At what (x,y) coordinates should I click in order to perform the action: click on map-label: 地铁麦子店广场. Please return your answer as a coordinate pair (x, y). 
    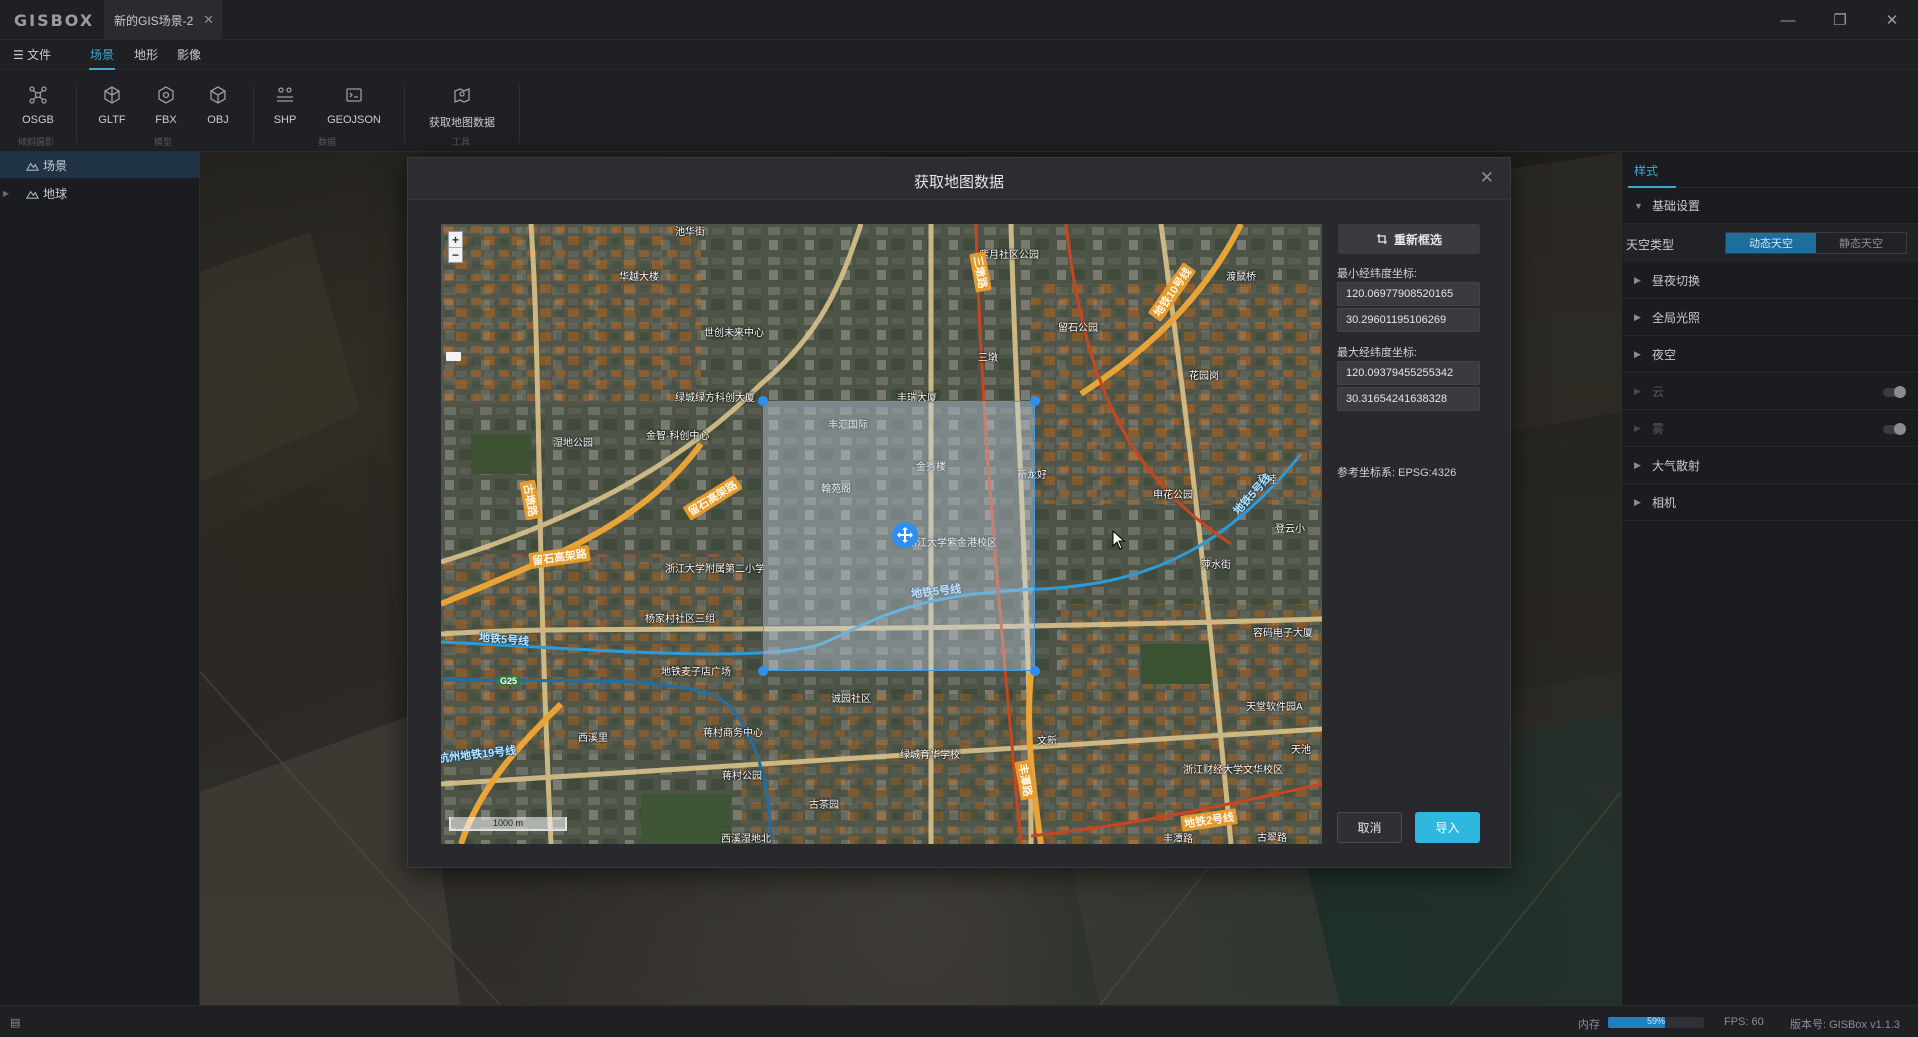
    Looking at the image, I should click on (696, 672).